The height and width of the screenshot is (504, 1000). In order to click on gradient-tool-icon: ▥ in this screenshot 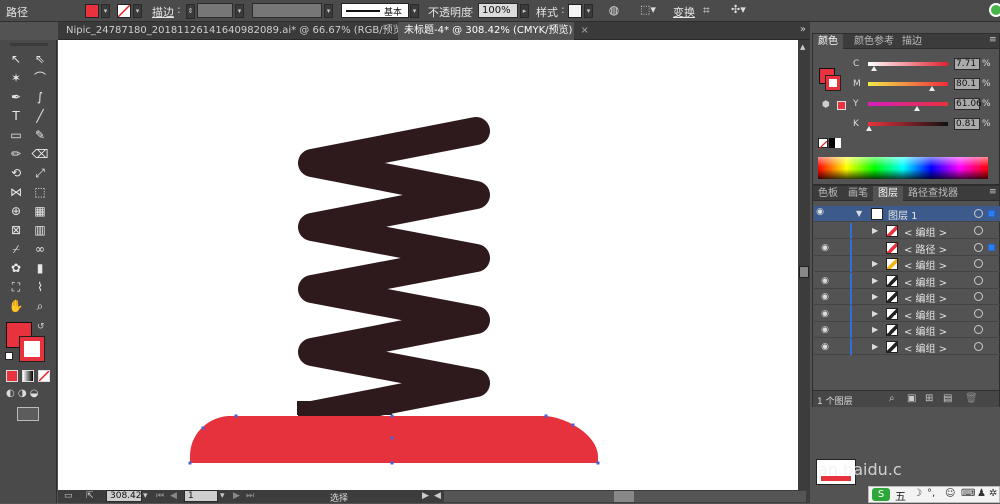, I will do `click(40, 230)`.